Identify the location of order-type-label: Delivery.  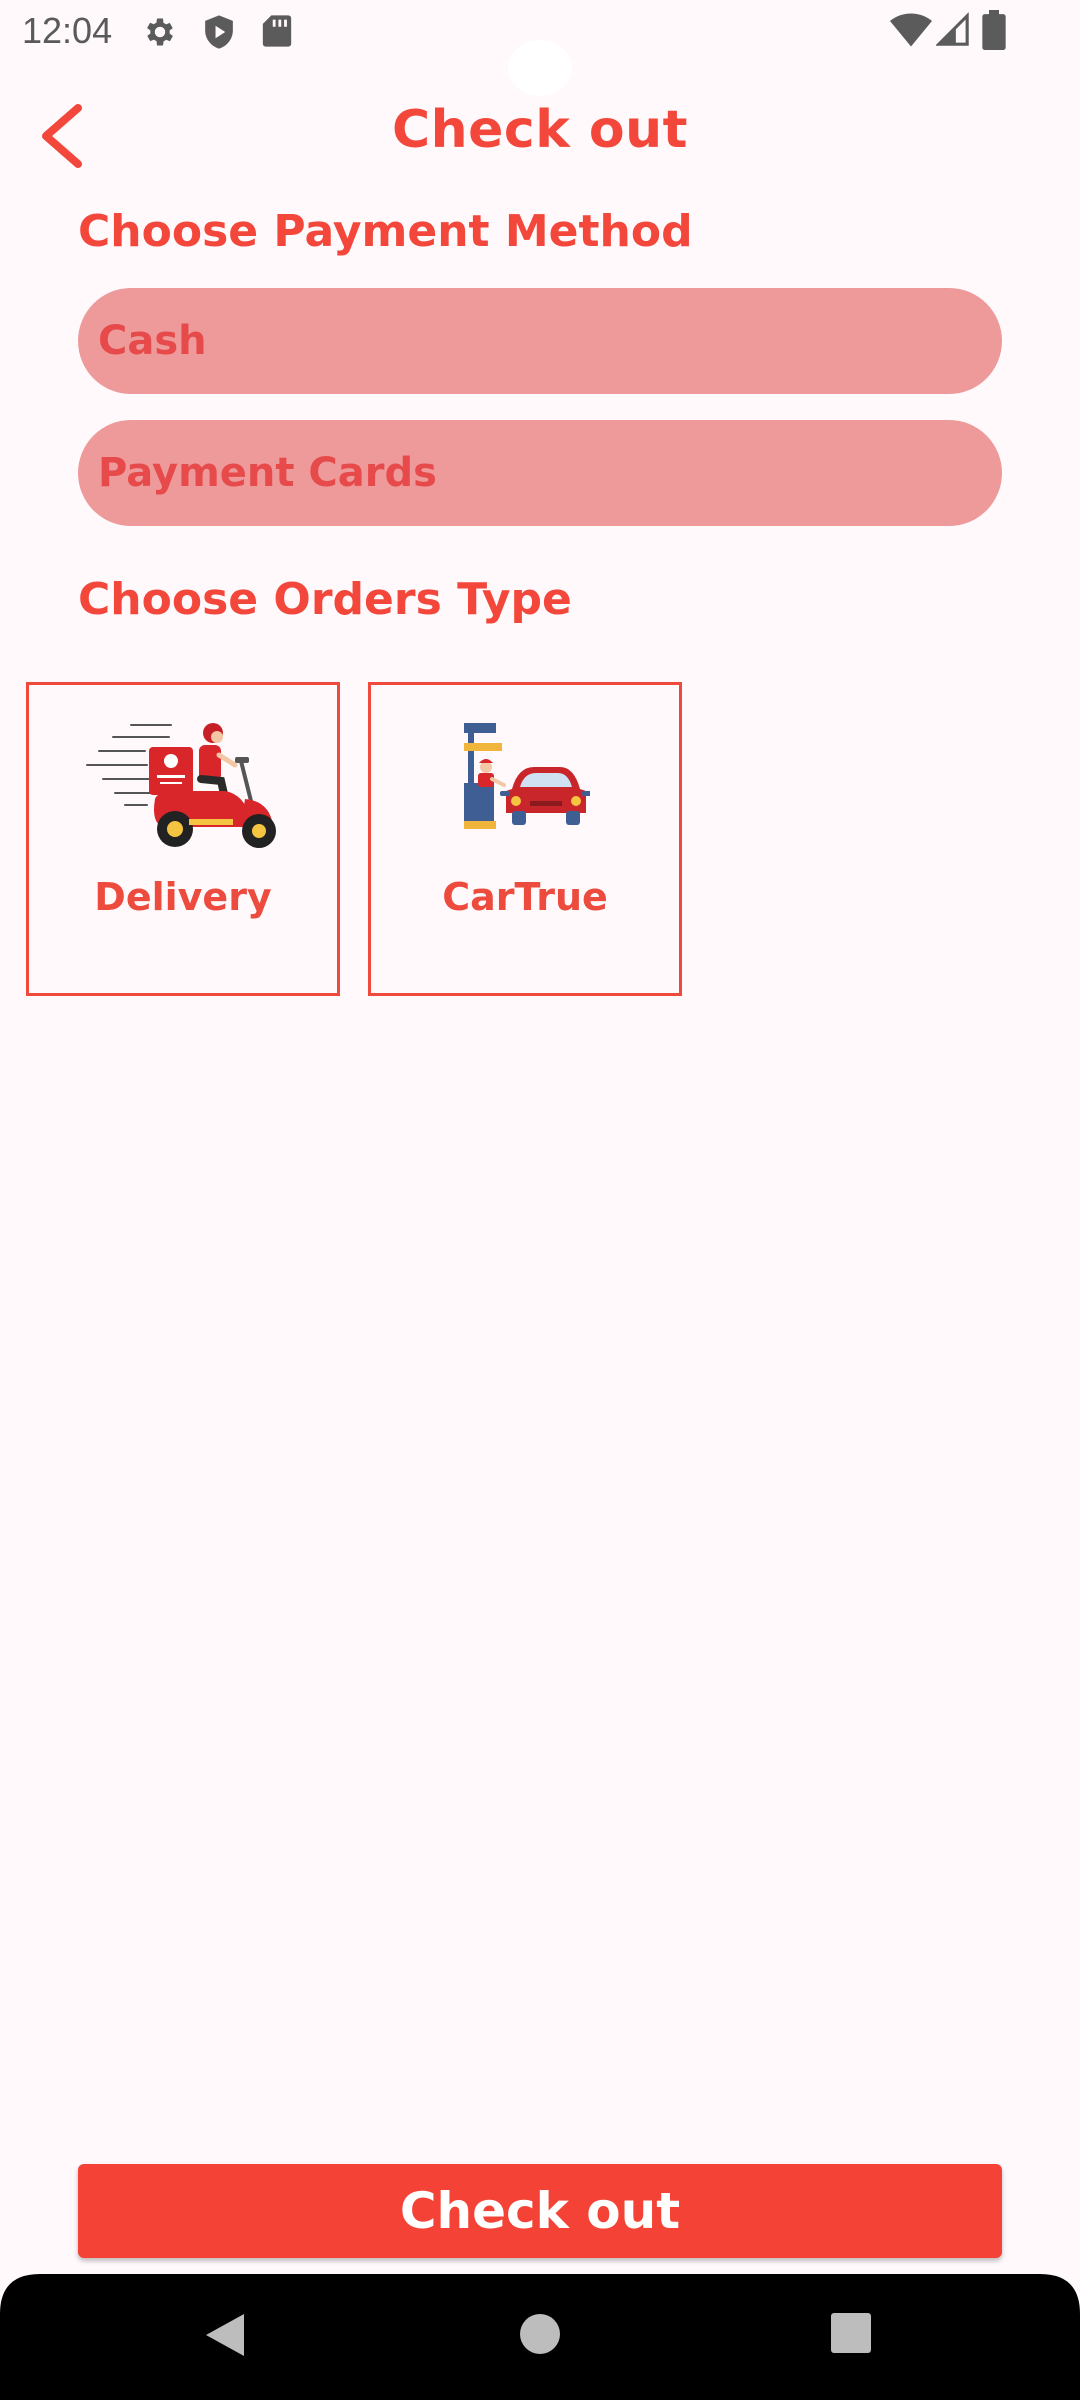
(183, 897).